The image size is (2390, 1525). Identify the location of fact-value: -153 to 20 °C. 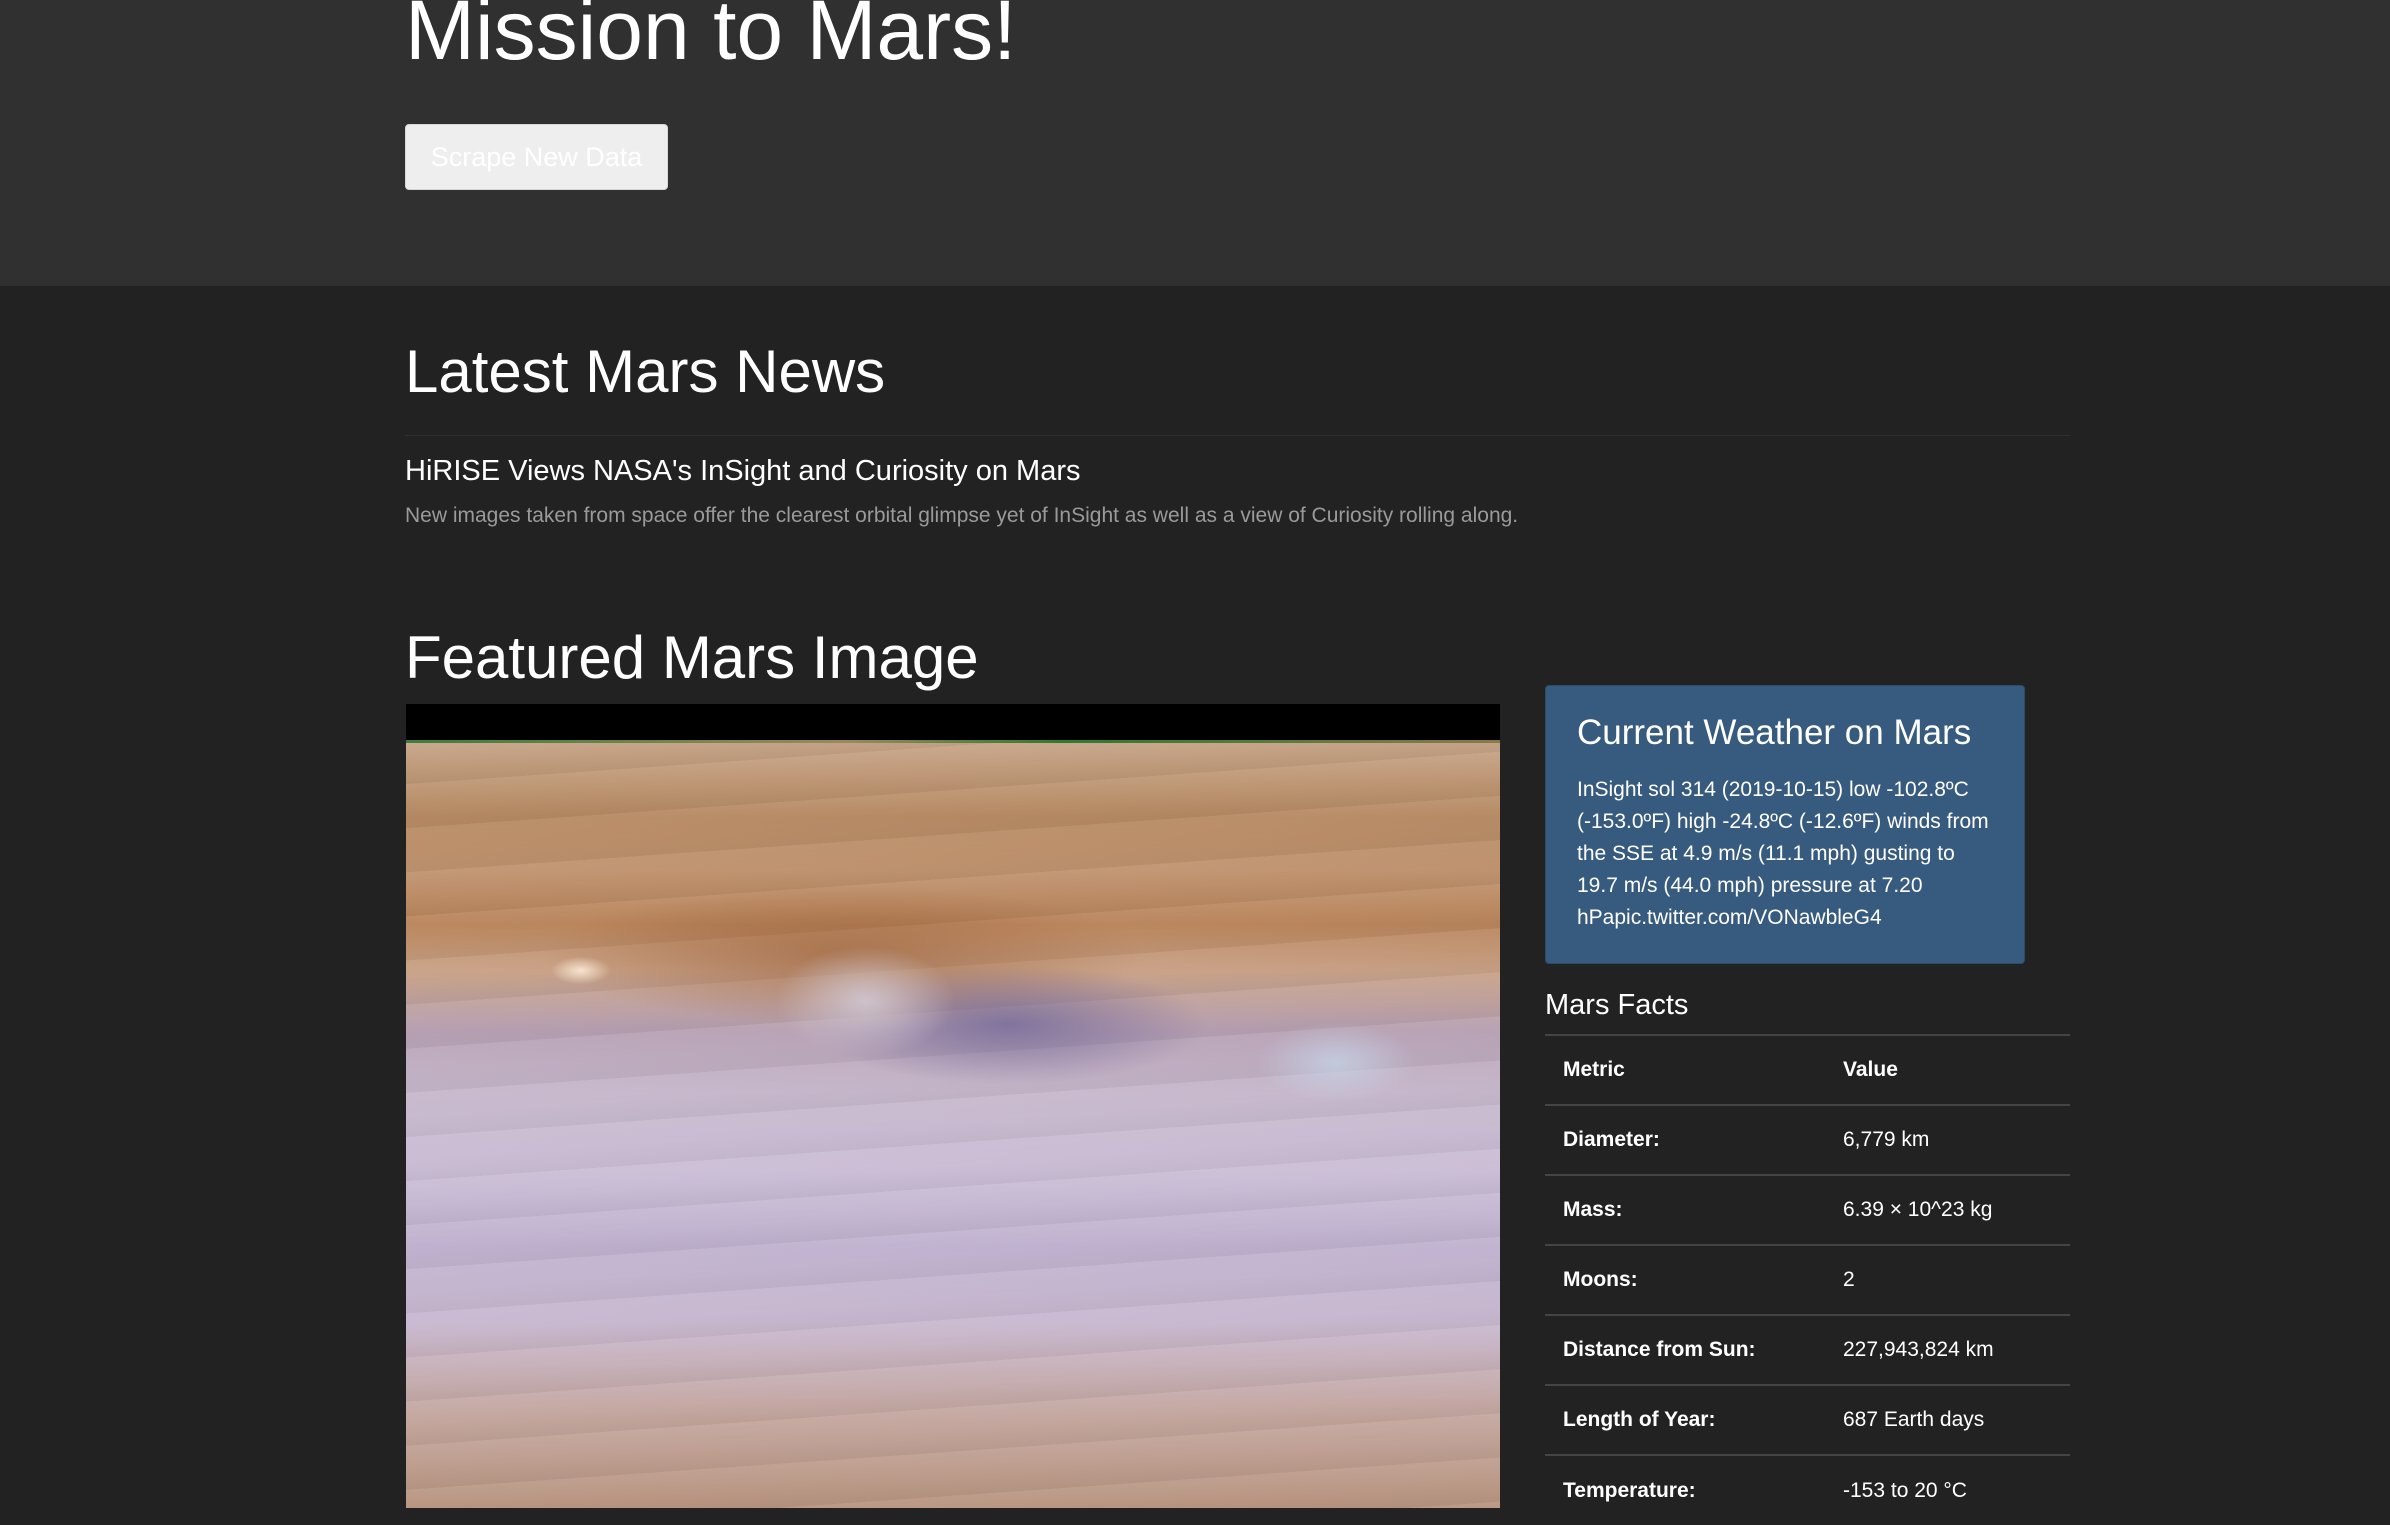
(1947, 1489).